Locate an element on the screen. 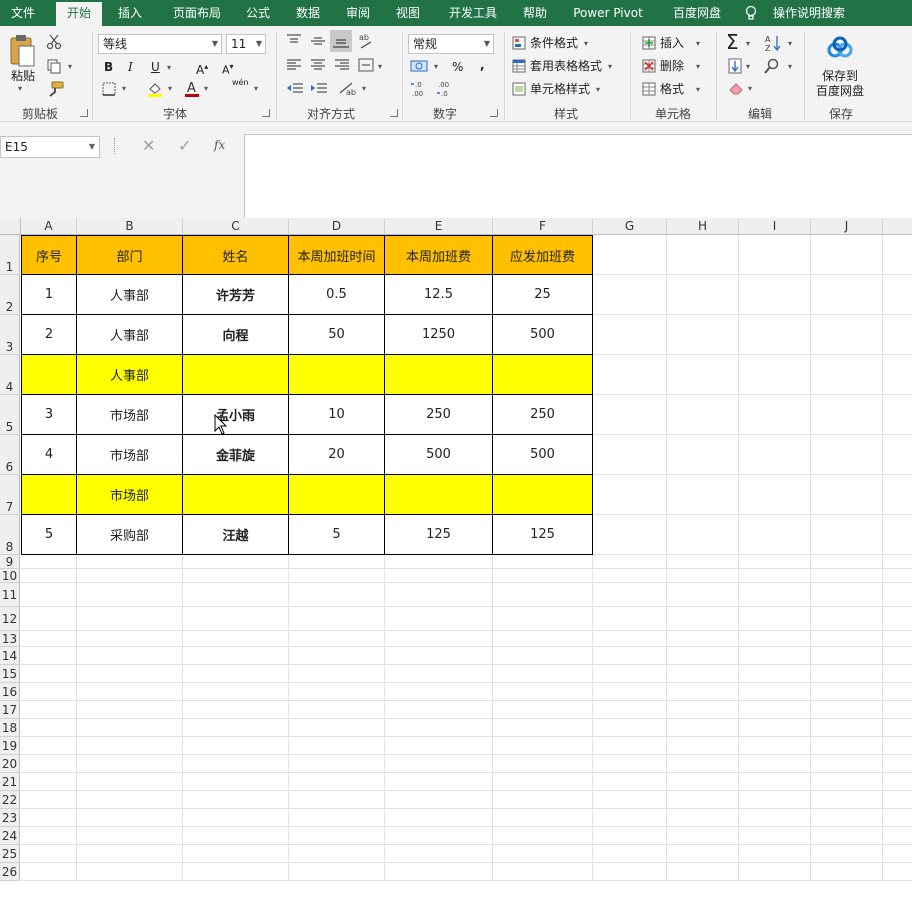  paste-dropdown: ▾ is located at coordinates (20, 88).